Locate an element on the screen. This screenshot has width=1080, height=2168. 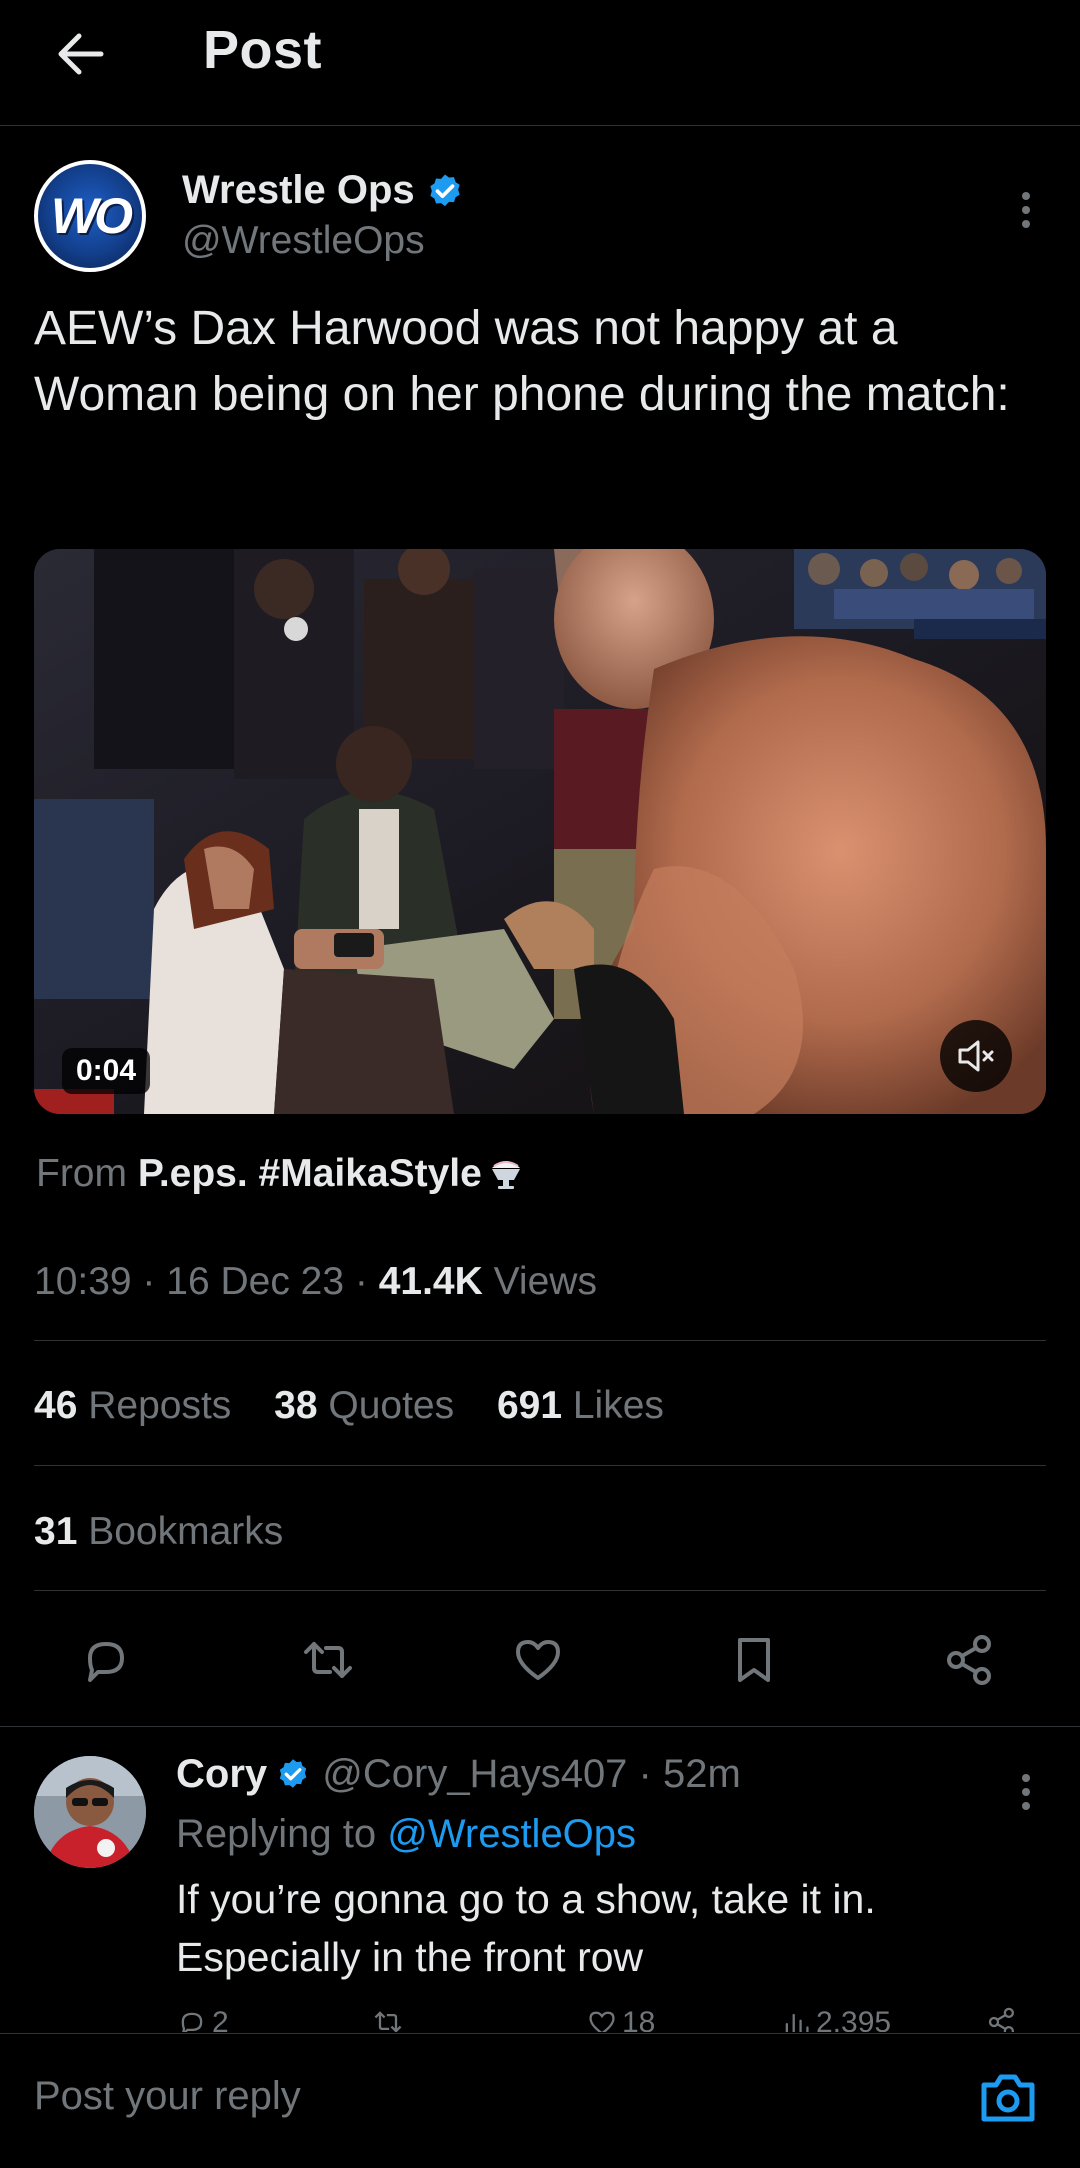
shaved-ice-emoji-icon is located at coordinates (505, 1175).